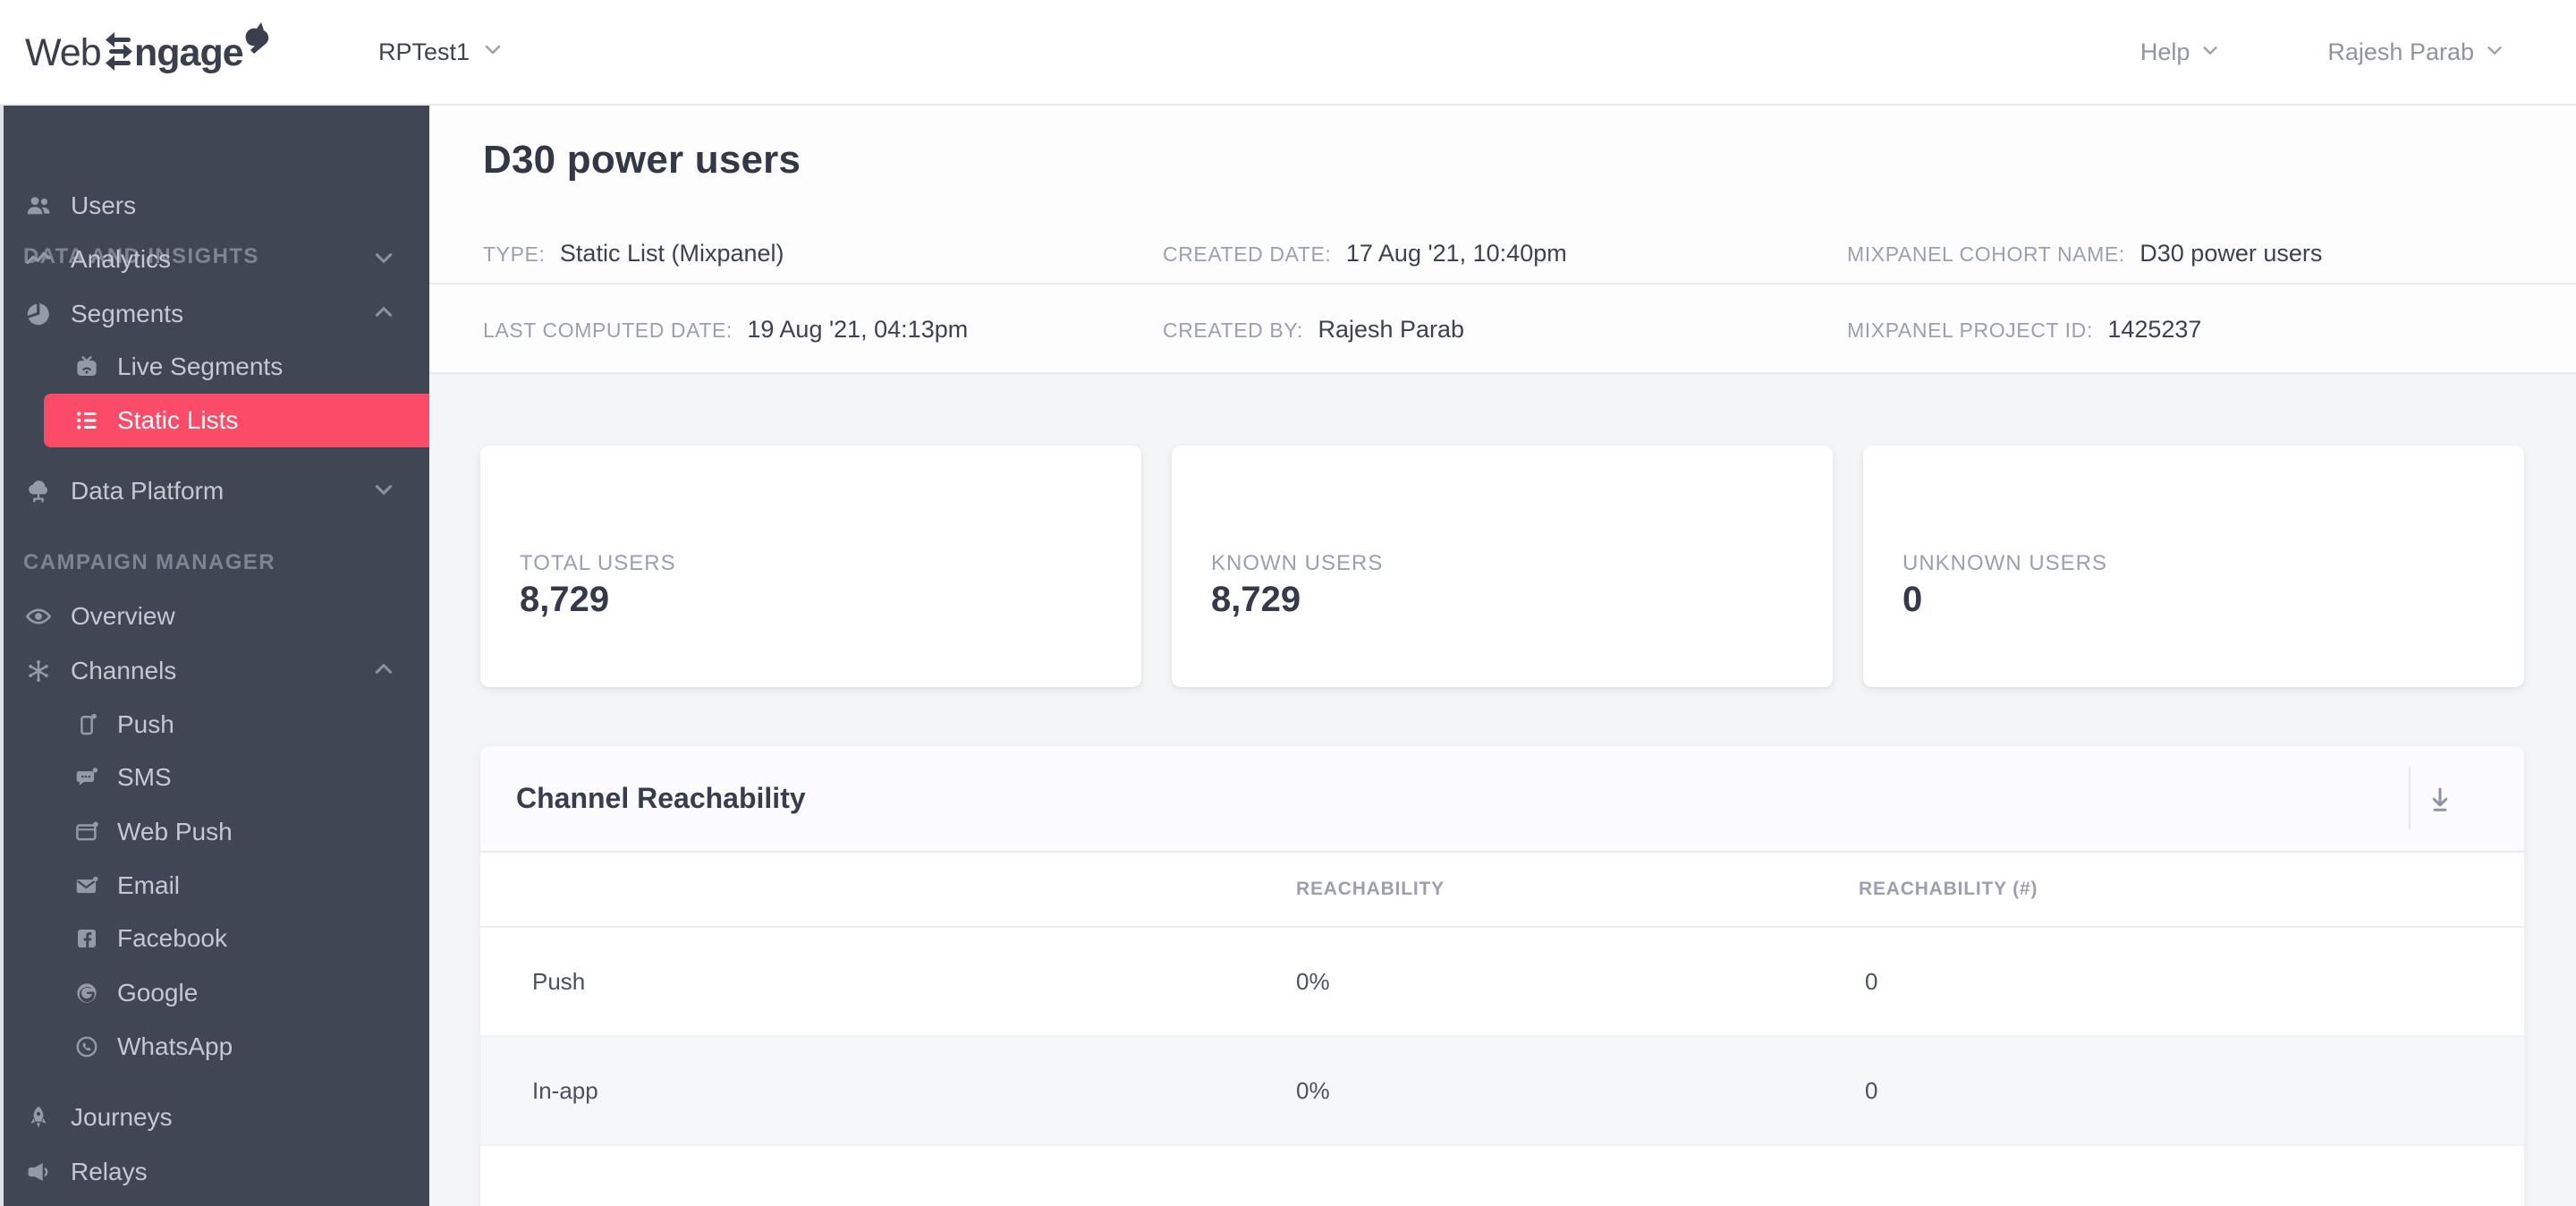 Image resolution: width=2576 pixels, height=1206 pixels. I want to click on sidebar-item-whatsapp: WhatsApp, so click(214, 1047).